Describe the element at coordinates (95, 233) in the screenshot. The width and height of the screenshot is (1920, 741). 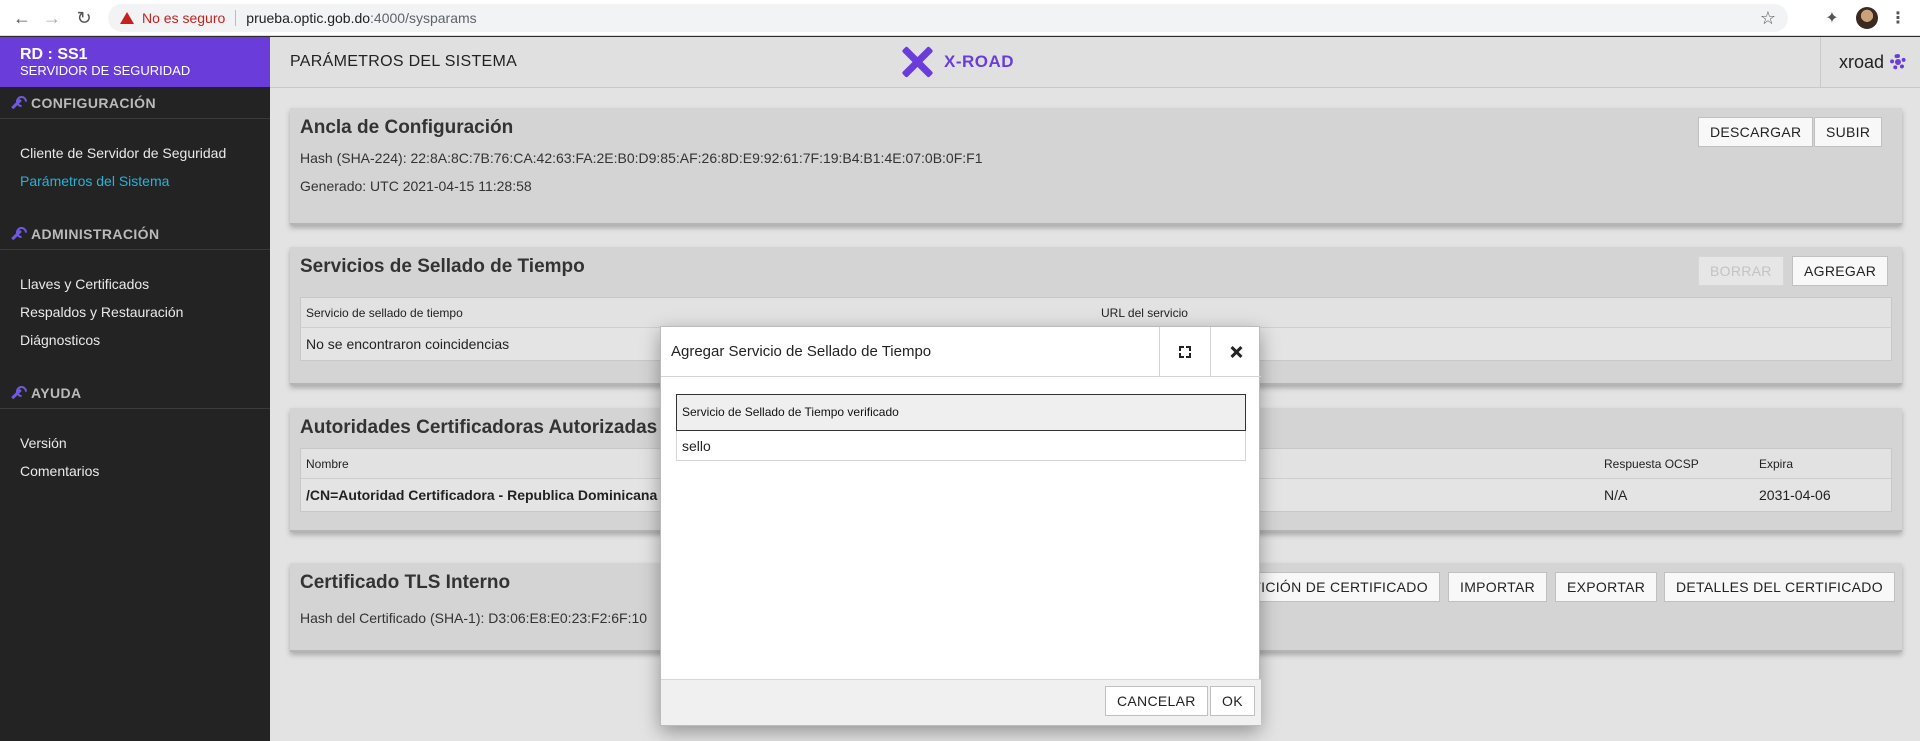
I see `section-title: ADMINISTRACIÓN` at that location.